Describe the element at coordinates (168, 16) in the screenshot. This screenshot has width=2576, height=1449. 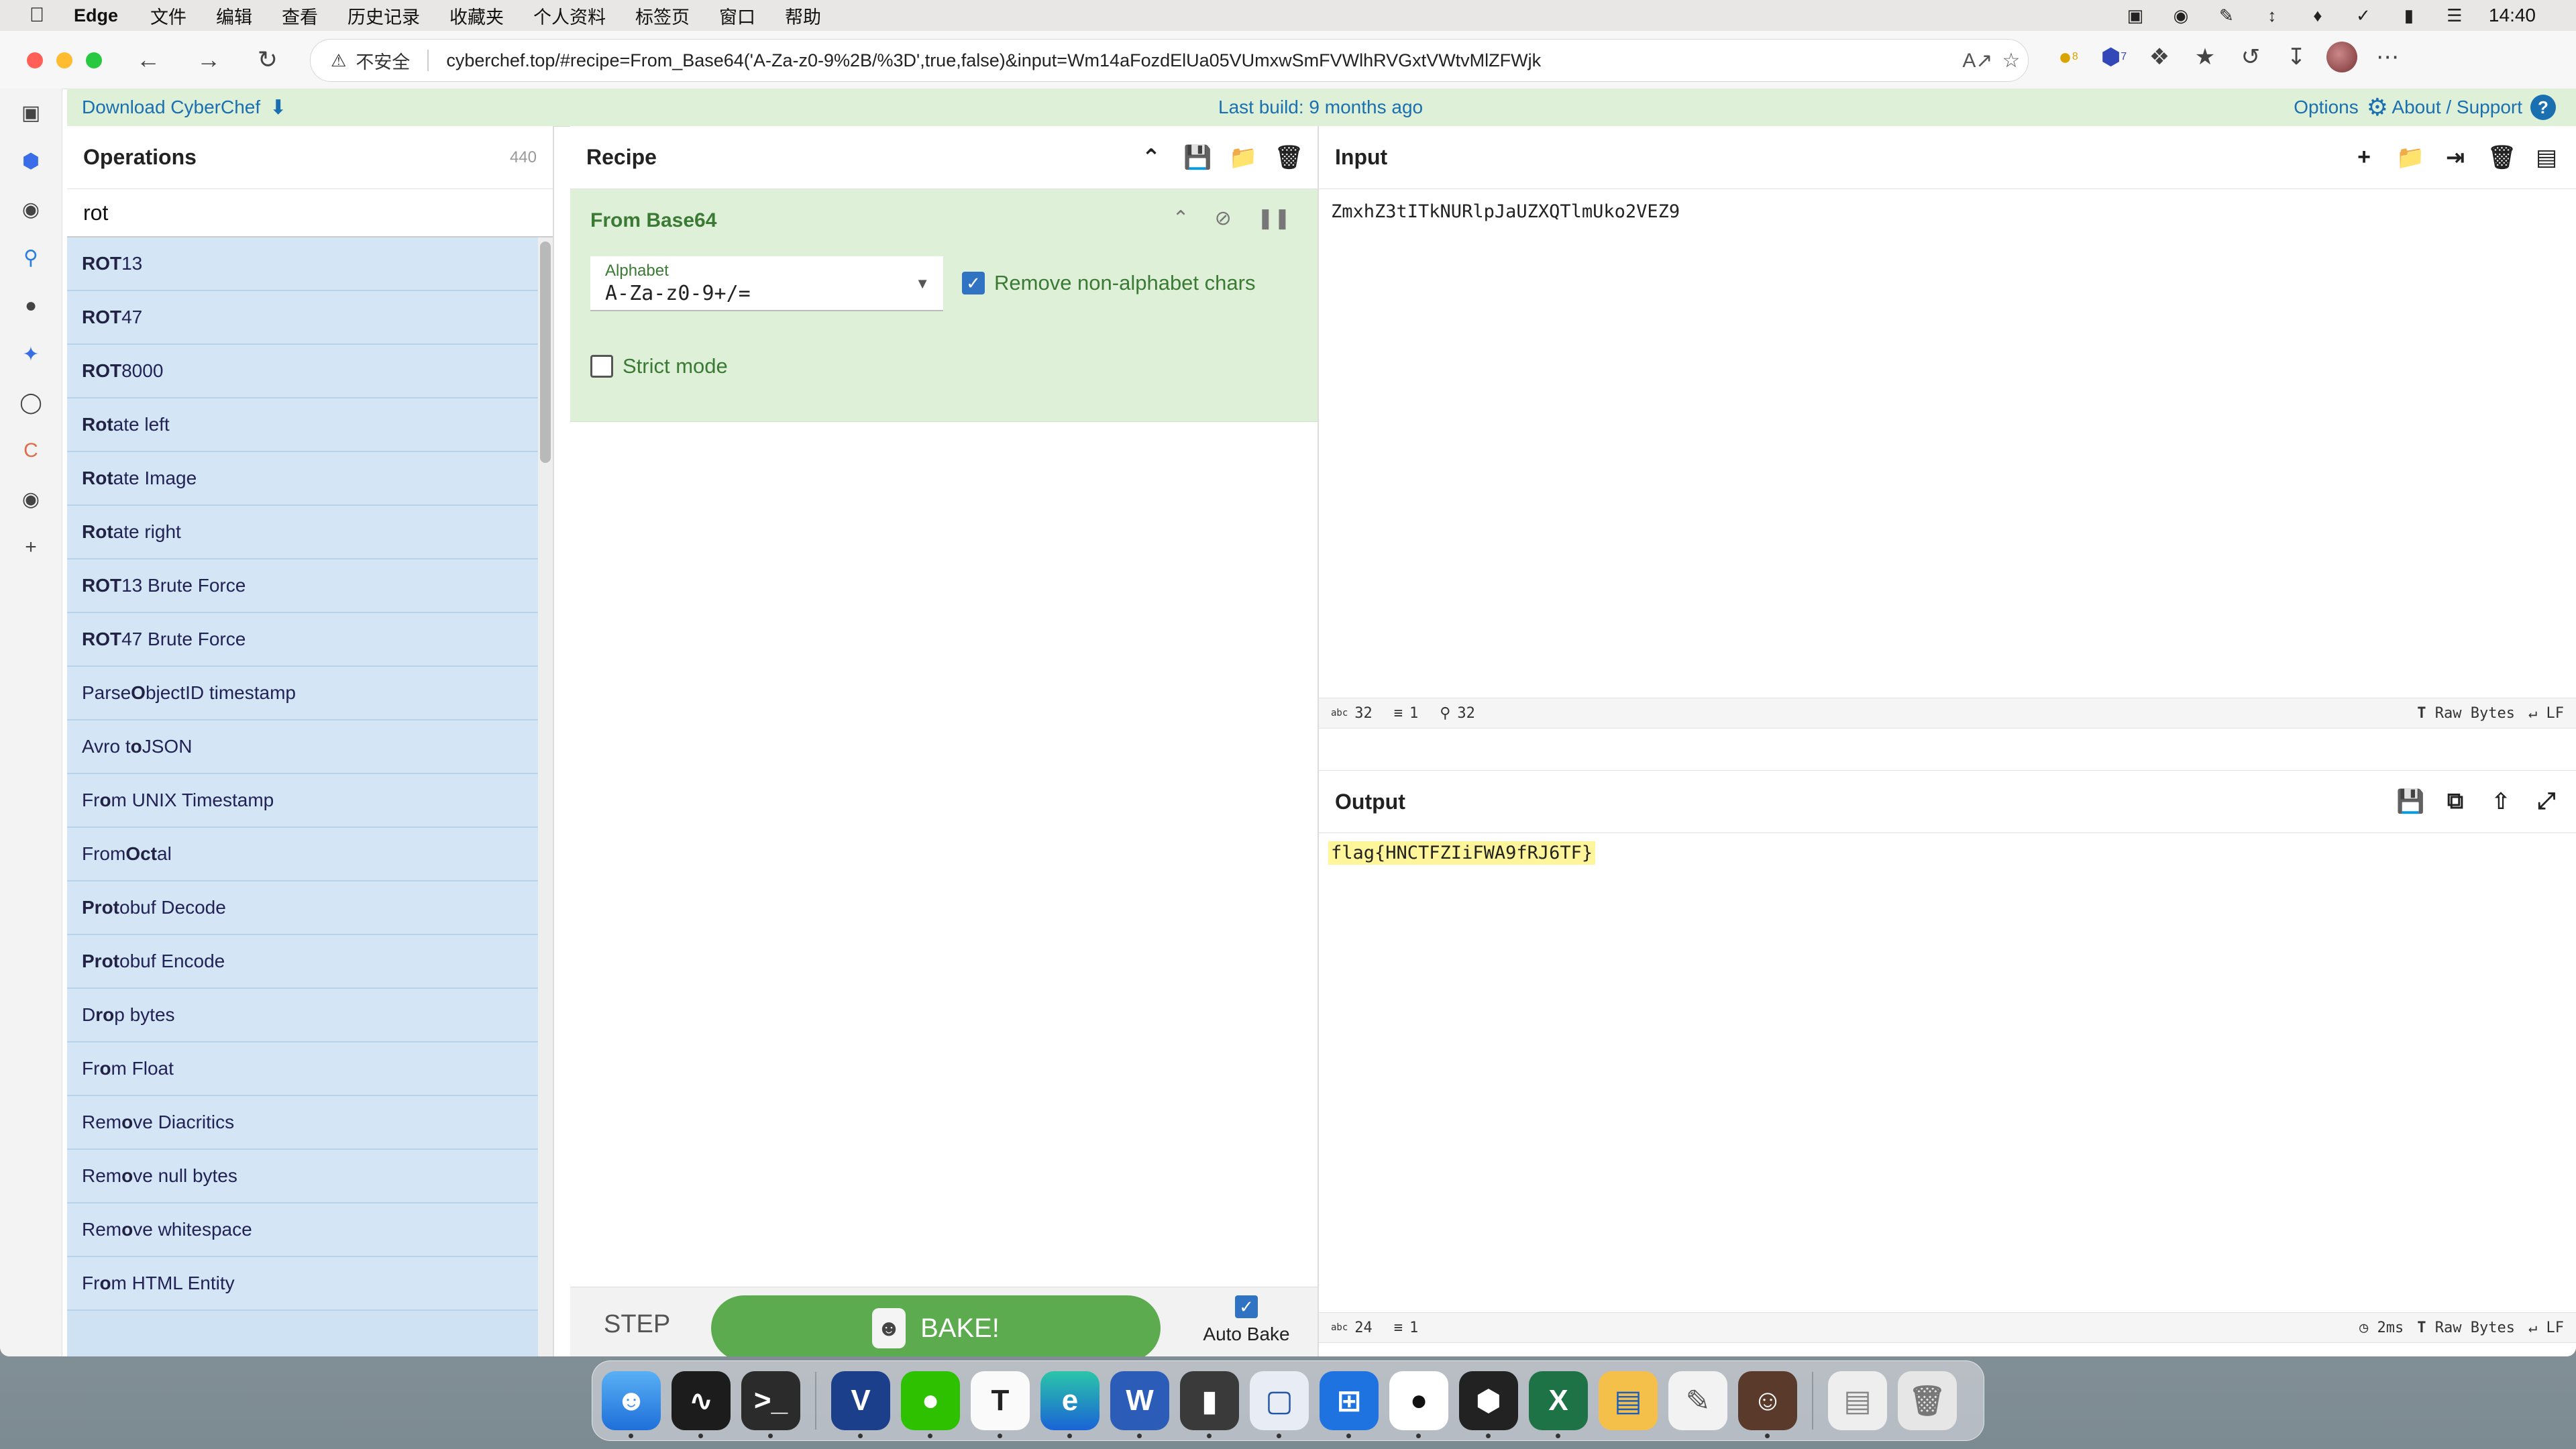
I see `menu-file: 文件` at that location.